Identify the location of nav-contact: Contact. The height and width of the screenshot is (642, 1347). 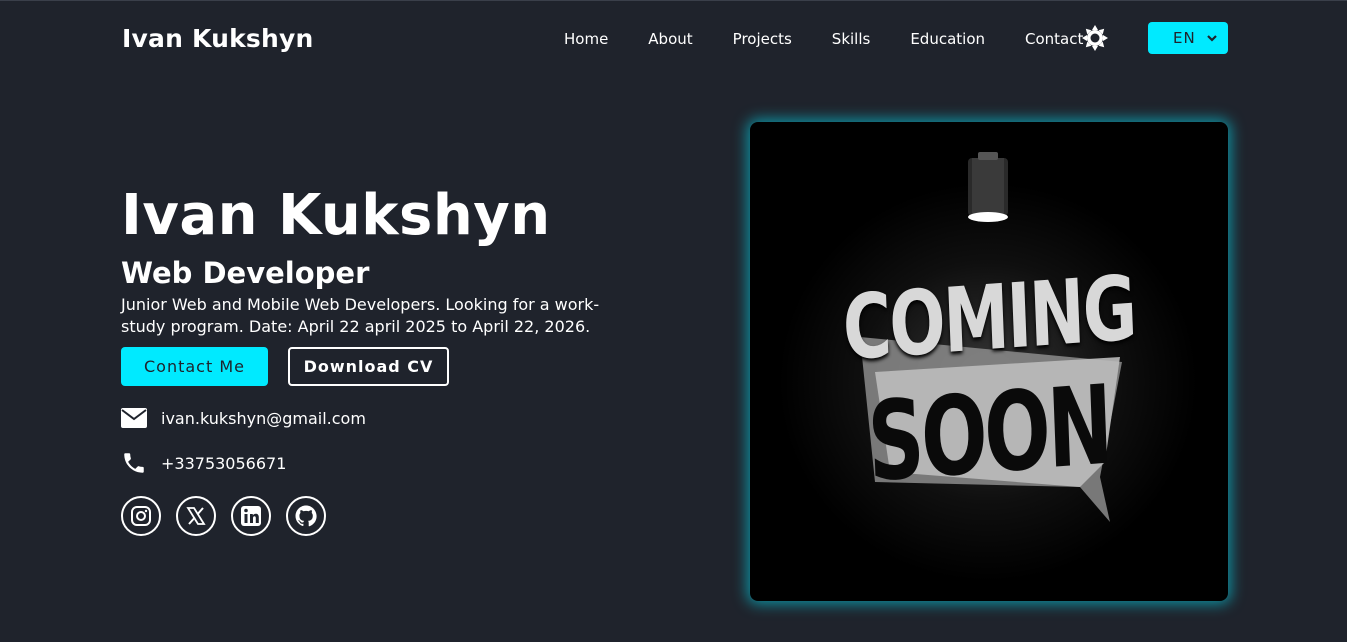
(1054, 39).